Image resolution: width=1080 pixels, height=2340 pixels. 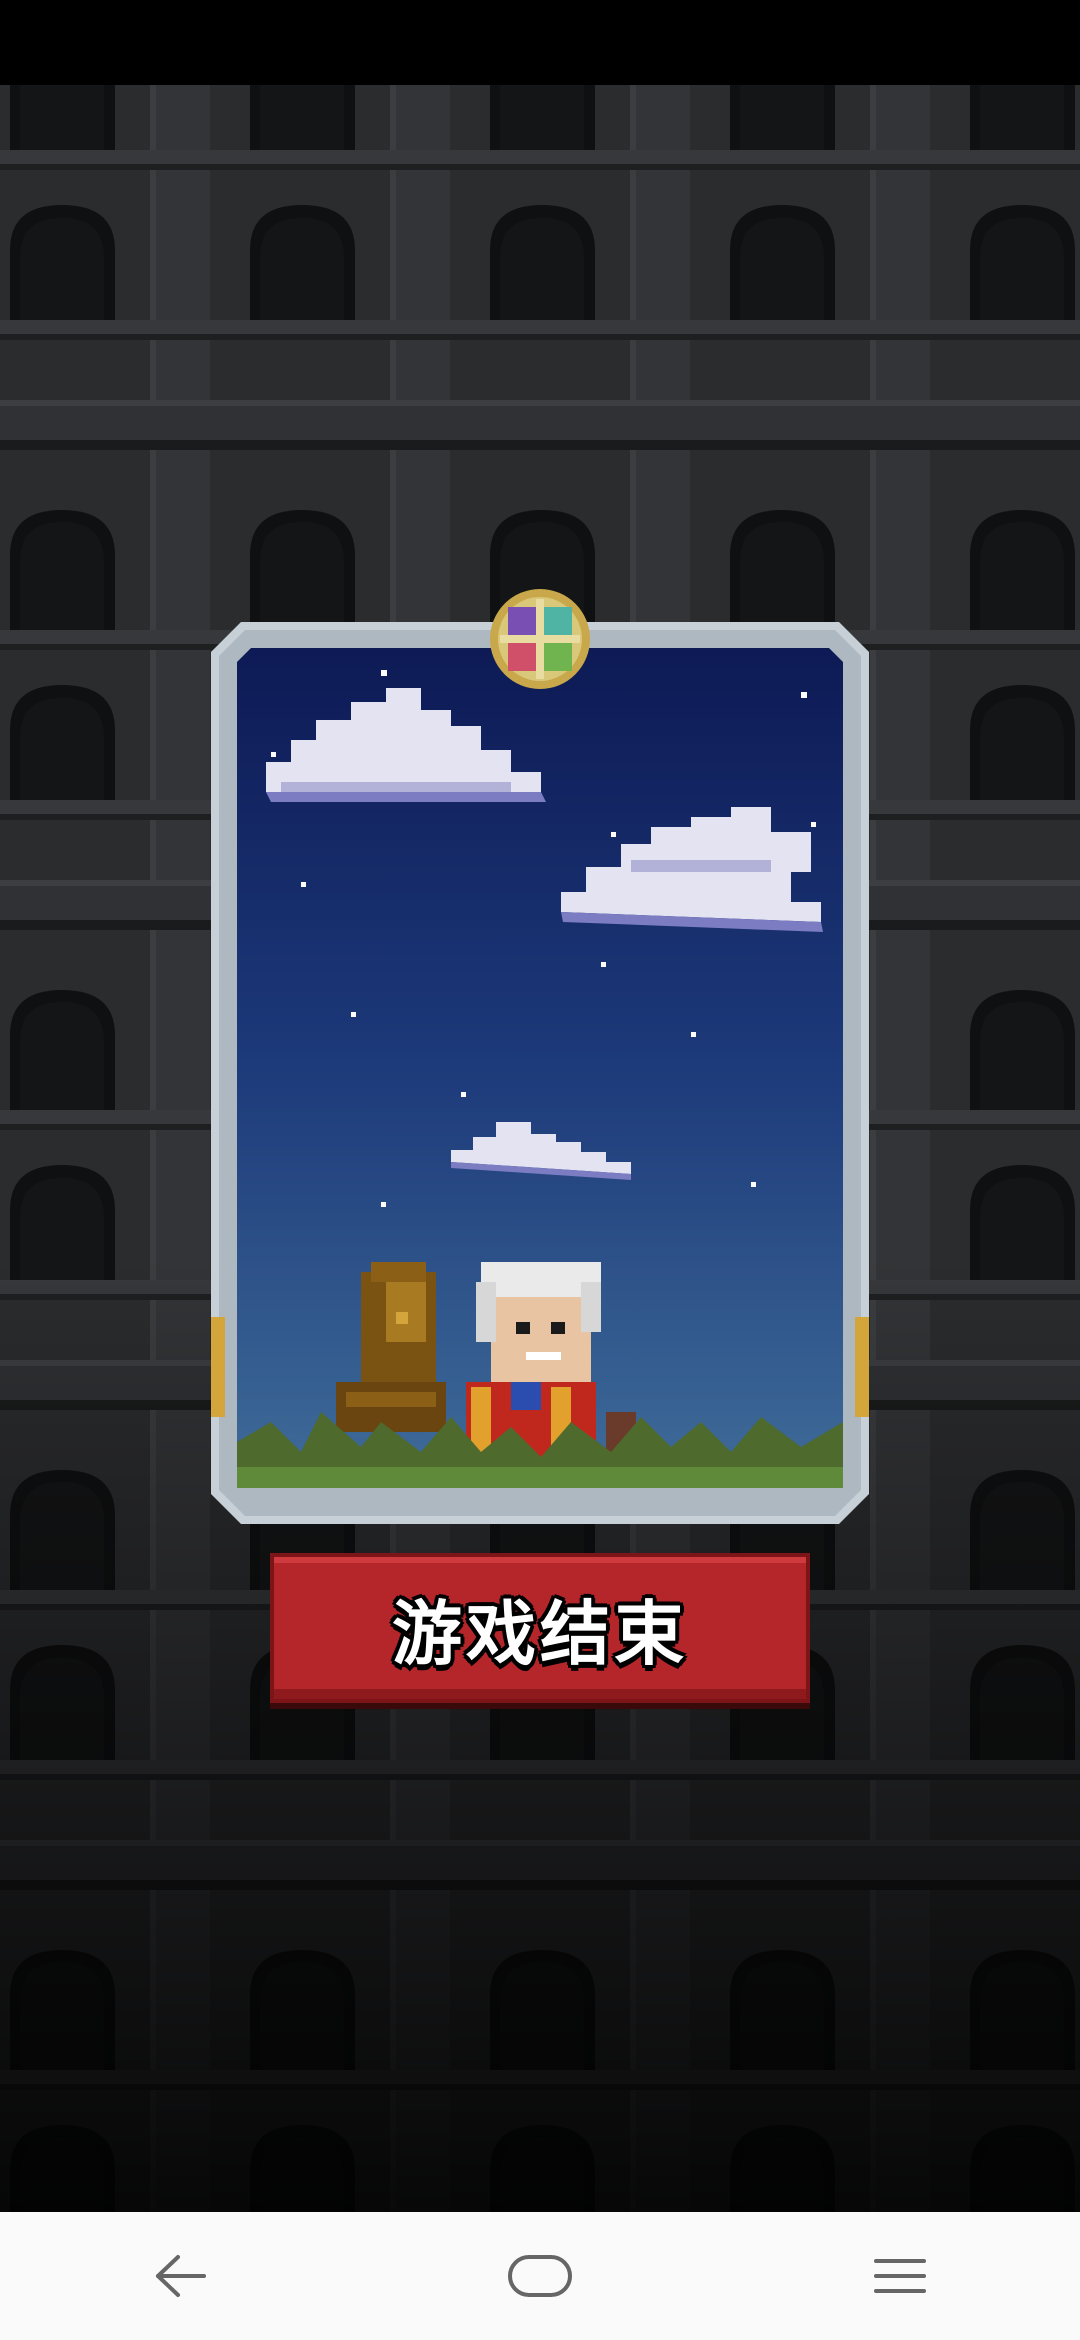 I want to click on menu-button, so click(x=900, y=2276).